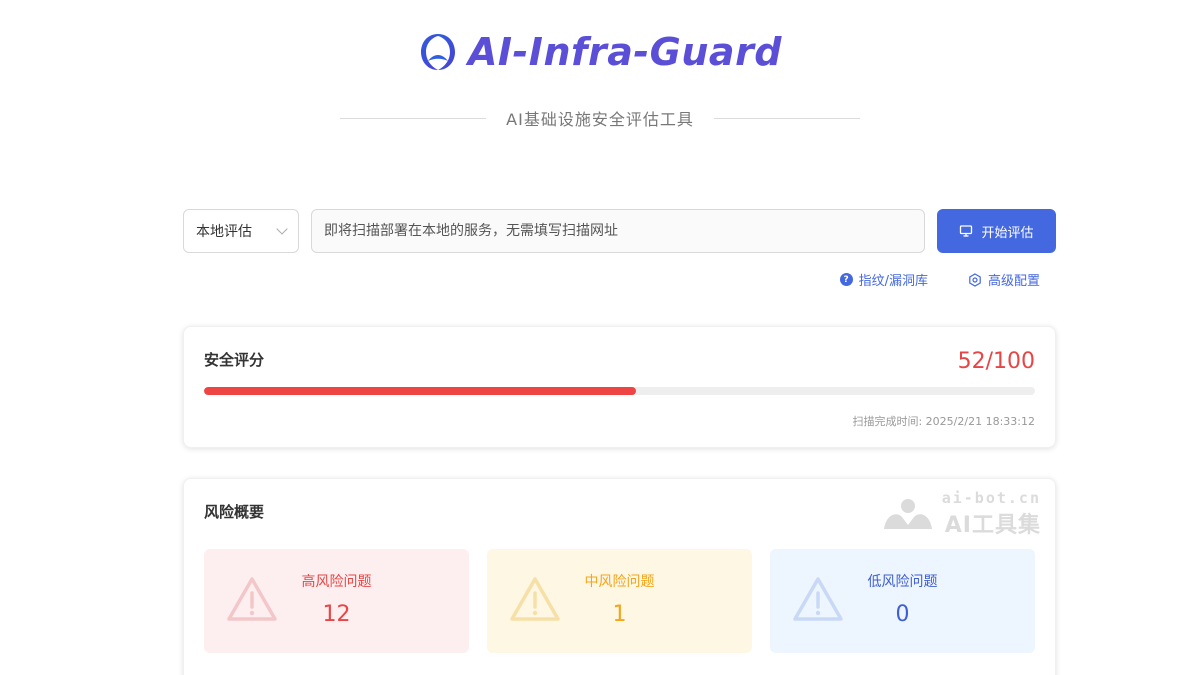 The width and height of the screenshot is (1200, 675). What do you see at coordinates (619, 614) in the screenshot?
I see `medium-risk-count: 1` at bounding box center [619, 614].